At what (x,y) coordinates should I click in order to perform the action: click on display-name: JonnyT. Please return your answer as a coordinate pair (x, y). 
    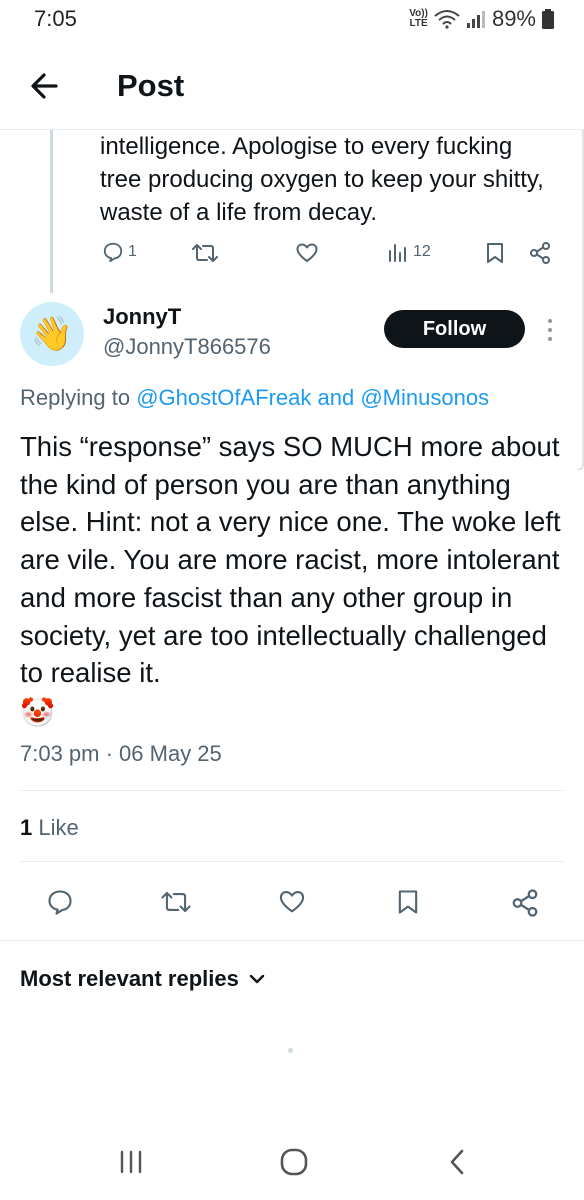
    Looking at the image, I should click on (142, 317).